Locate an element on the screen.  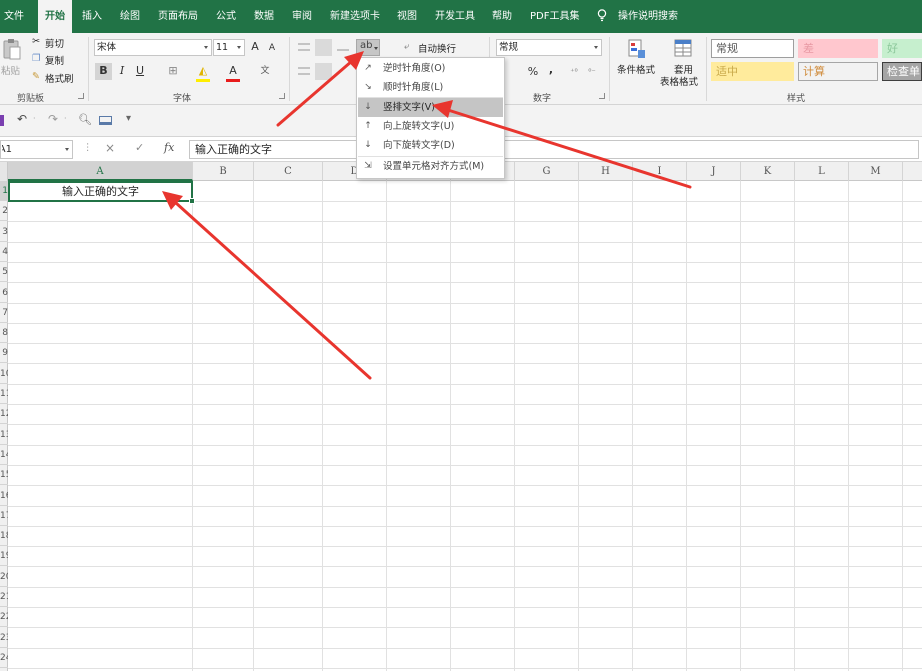
tab-file: 文件 is located at coordinates (14, 16).